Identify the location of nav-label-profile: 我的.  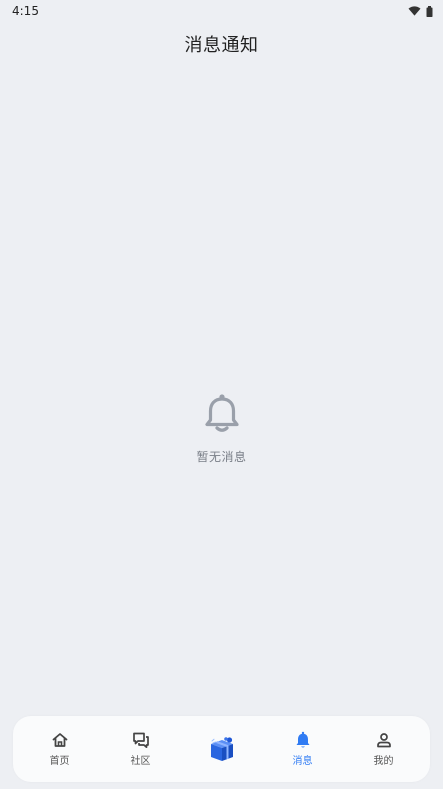
(383, 761).